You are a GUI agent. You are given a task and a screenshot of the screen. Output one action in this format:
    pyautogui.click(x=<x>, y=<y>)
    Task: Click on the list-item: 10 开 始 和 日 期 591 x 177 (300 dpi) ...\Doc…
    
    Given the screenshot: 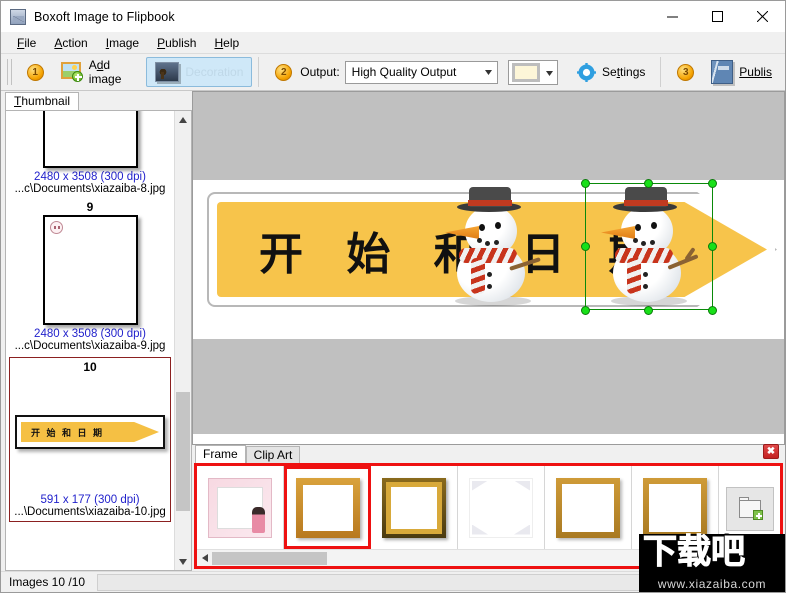 What is the action you would take?
    pyautogui.click(x=90, y=439)
    